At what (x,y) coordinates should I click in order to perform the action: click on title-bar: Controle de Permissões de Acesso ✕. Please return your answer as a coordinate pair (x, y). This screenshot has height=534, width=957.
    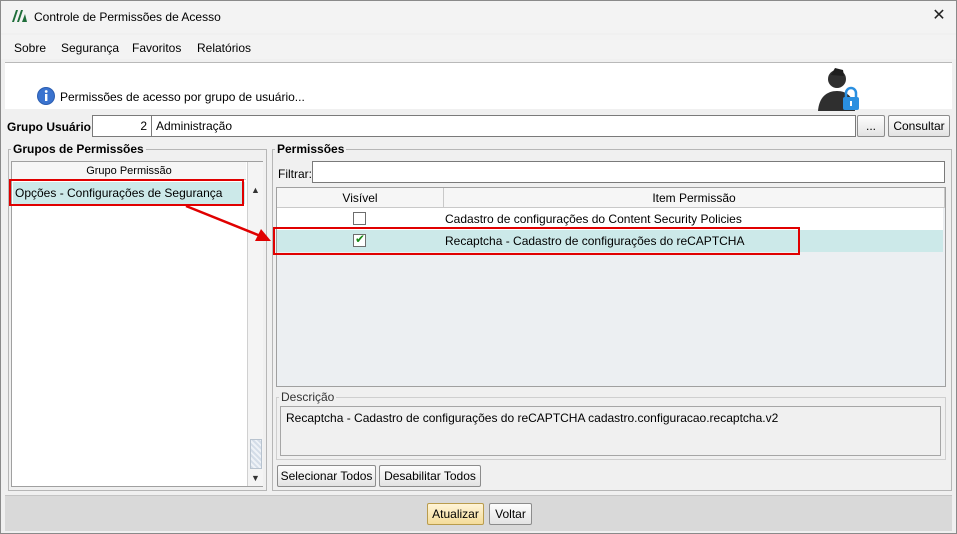
    Looking at the image, I should click on (478, 17).